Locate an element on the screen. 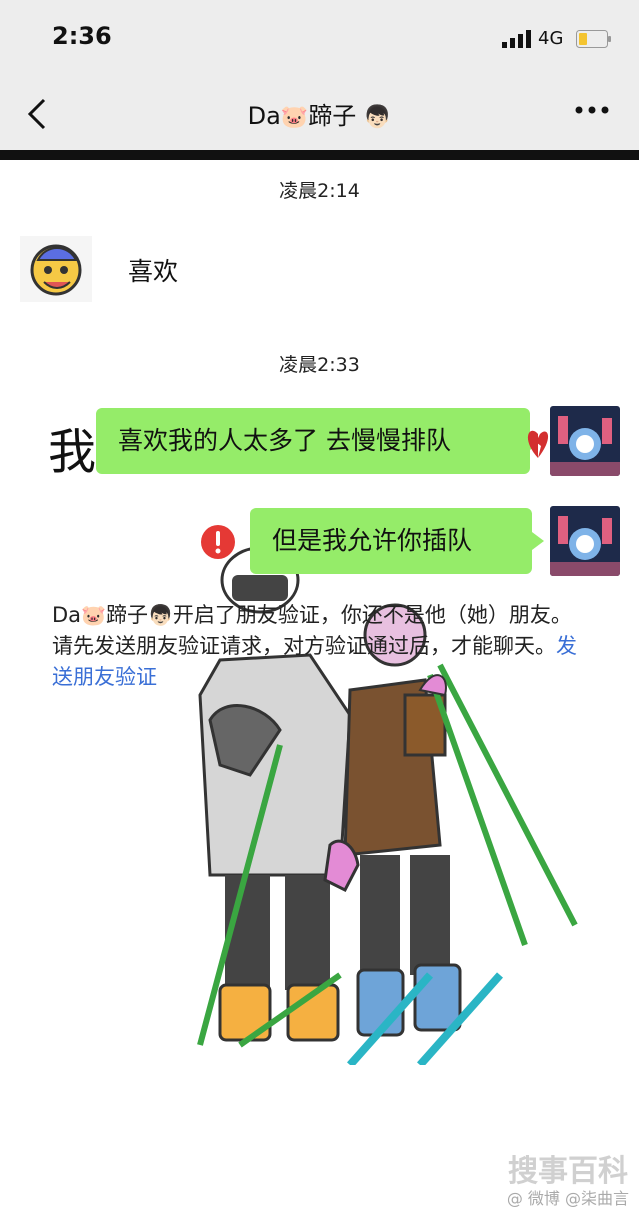  timestamp: 凌晨2:33 is located at coordinates (319, 365).